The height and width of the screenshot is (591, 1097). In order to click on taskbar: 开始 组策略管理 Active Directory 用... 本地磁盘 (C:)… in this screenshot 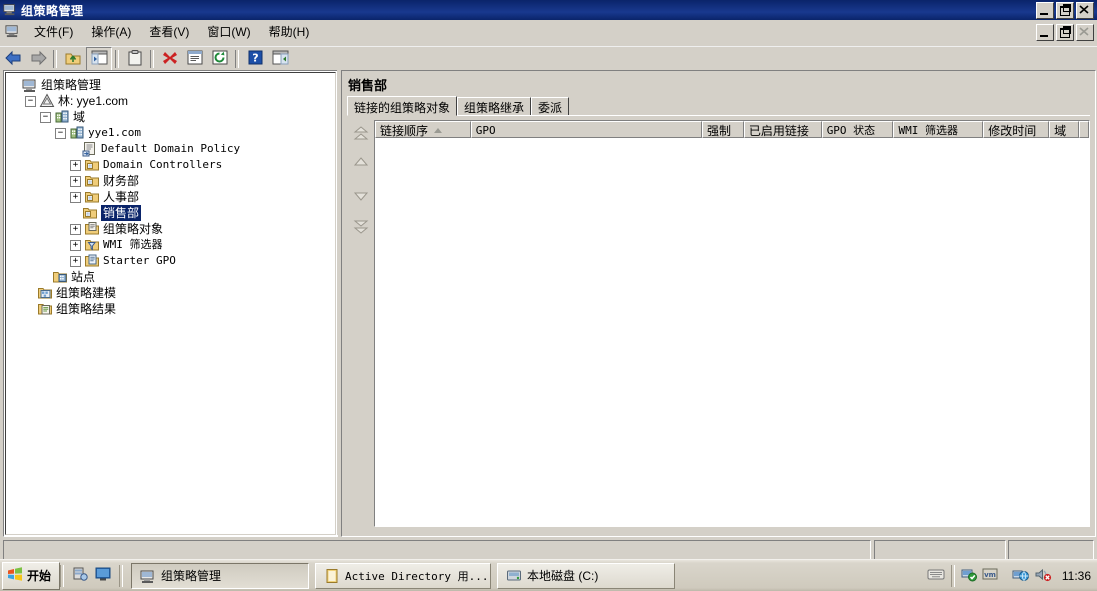, I will do `click(548, 575)`.